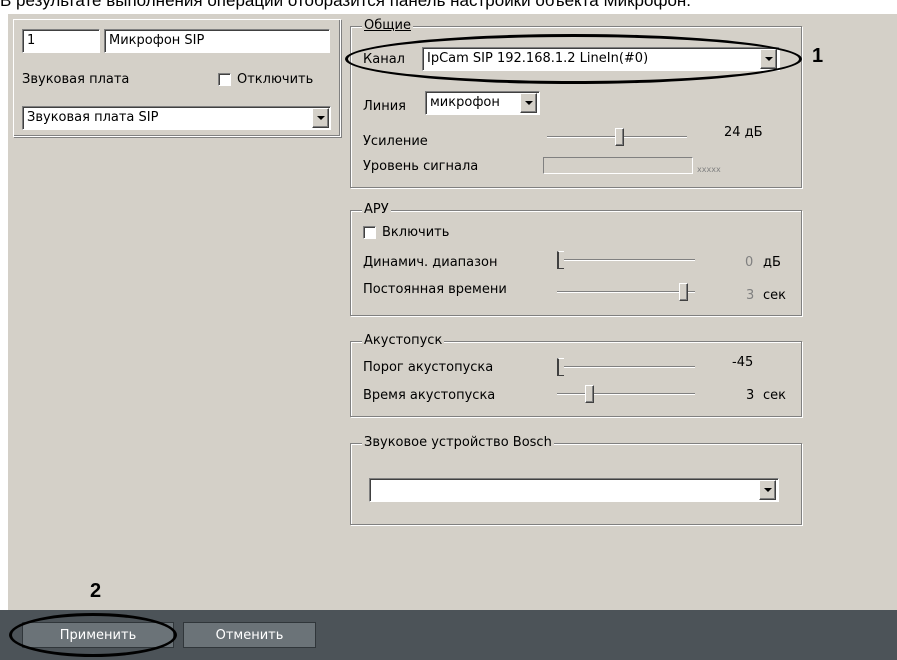  Describe the element at coordinates (743, 132) in the screenshot. I see `gain-value: 24 дБ` at that location.